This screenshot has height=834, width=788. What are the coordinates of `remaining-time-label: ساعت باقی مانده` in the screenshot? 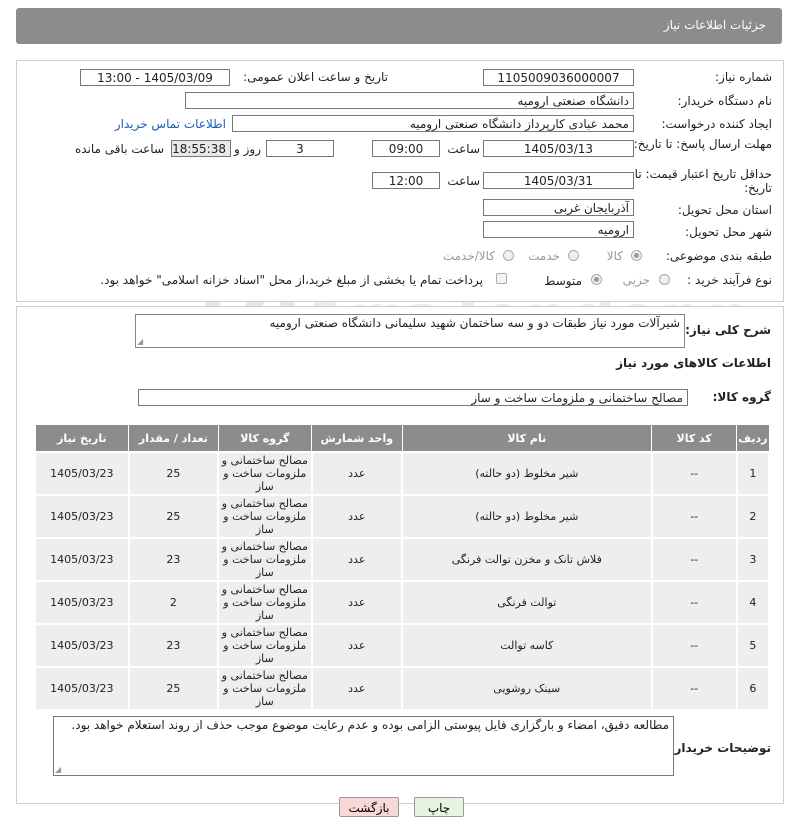 It's located at (119, 149).